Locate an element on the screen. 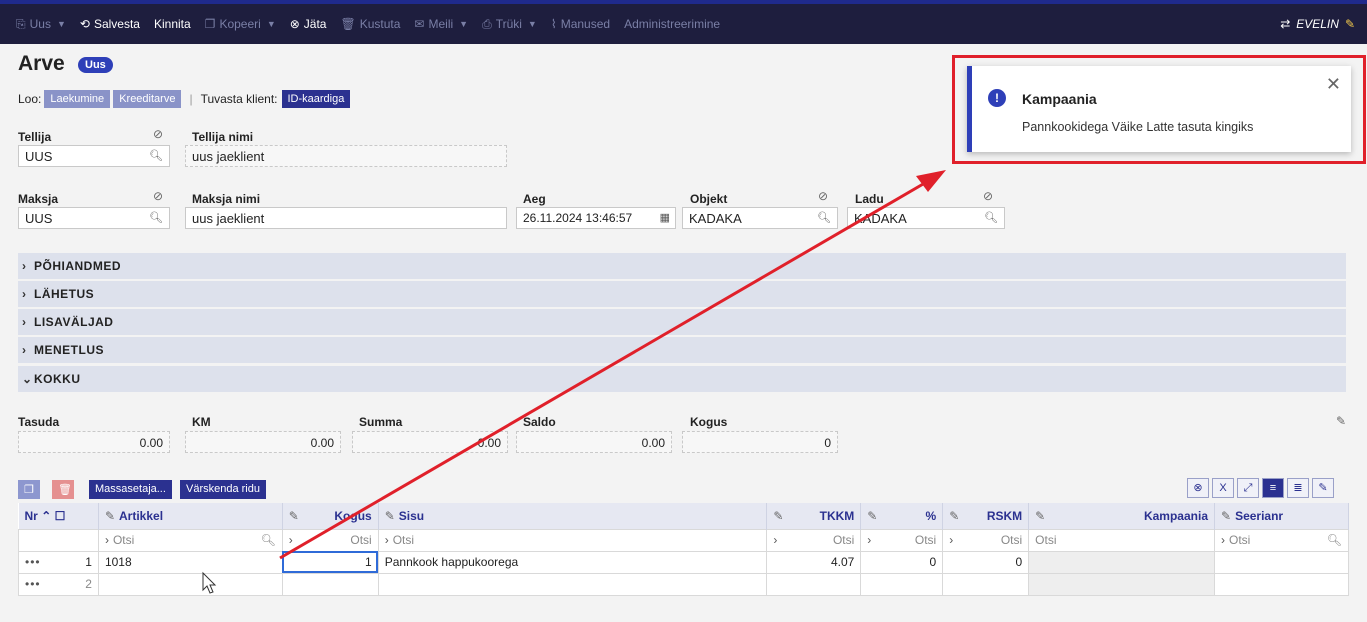 The height and width of the screenshot is (622, 1367). tellija-label: Tellija is located at coordinates (35, 137).